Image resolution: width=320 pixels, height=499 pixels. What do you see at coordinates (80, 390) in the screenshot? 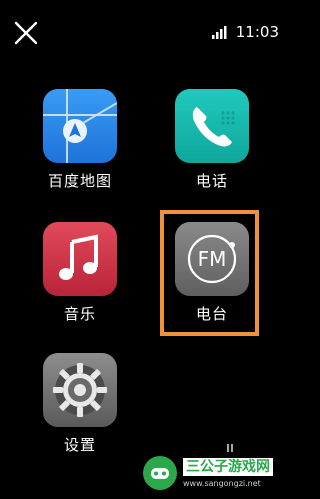
I see `gear-icon` at bounding box center [80, 390].